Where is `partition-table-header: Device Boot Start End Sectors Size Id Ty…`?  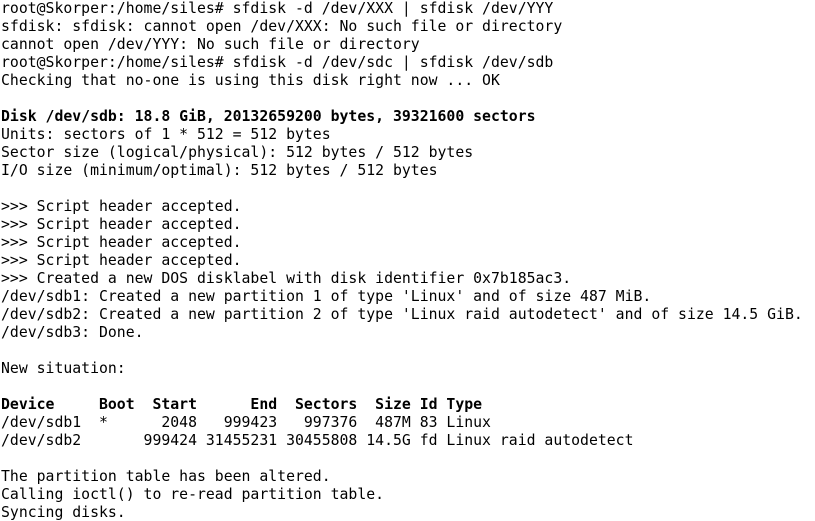
partition-table-header: Device Boot Start End Sectors Size Id Ty… is located at coordinates (242, 404).